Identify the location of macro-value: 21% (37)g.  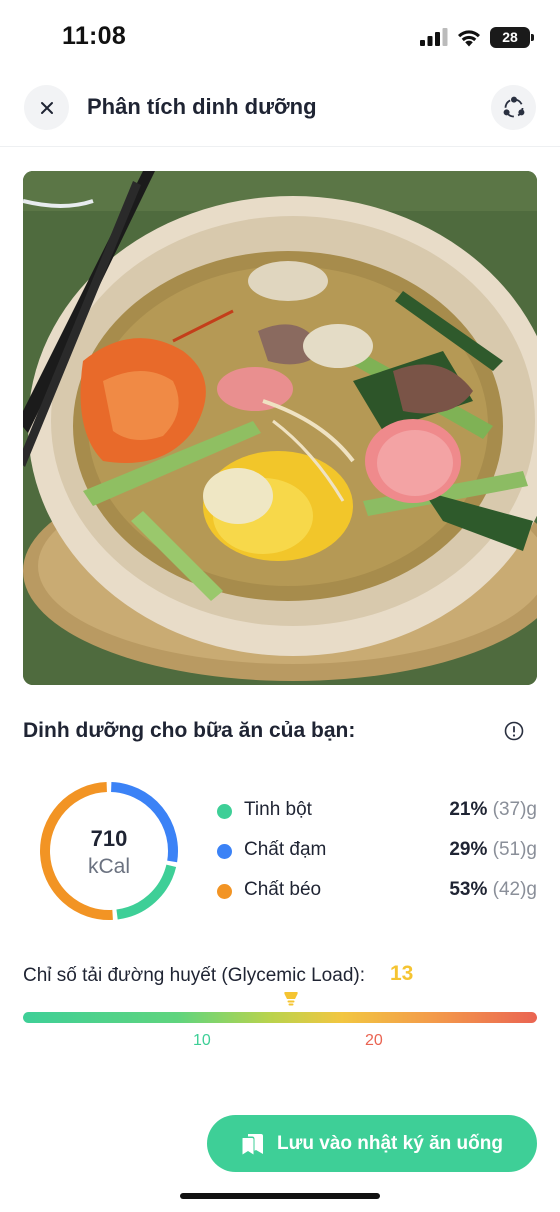
(493, 810).